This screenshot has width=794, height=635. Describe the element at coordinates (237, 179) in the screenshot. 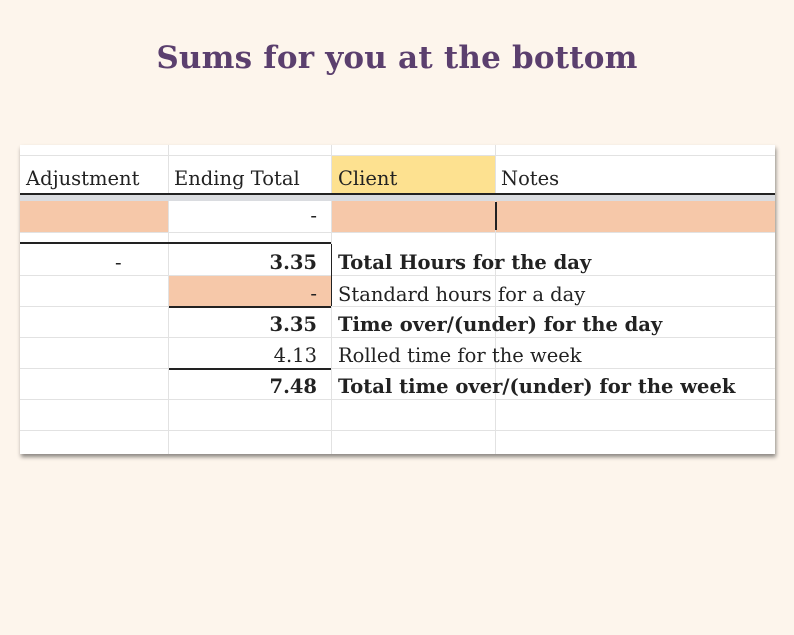

I see `column-header-ending-total: Ending Total` at that location.